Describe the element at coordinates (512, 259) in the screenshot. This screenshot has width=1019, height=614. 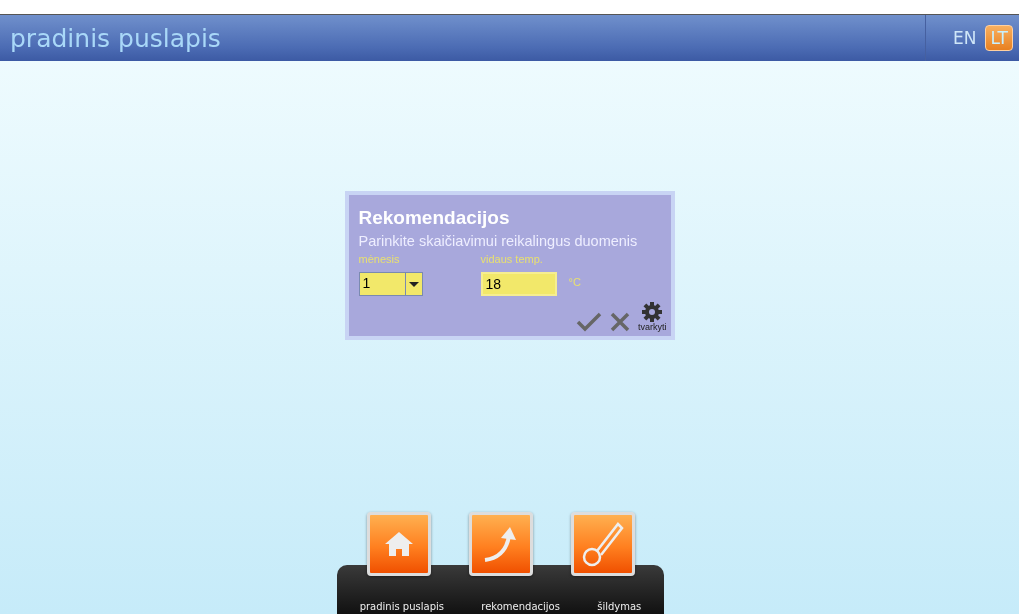
I see `field-label: vidaus temp.` at that location.